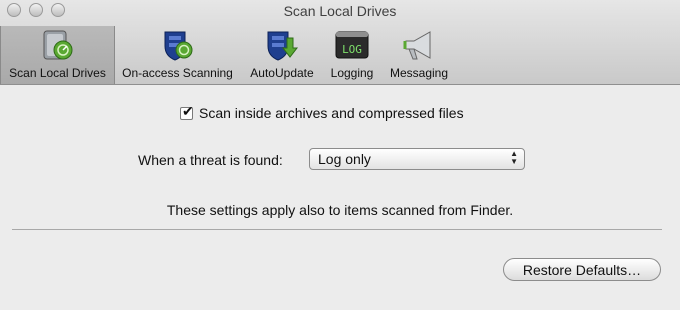  Describe the element at coordinates (417, 159) in the screenshot. I see `threat-action-select: Log only ▲ ▼` at that location.